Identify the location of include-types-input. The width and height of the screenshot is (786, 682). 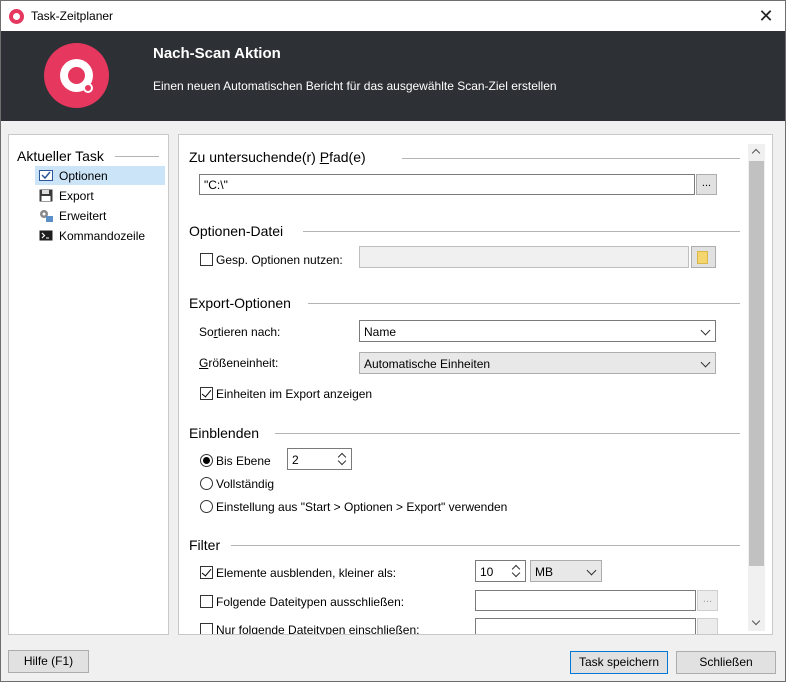
(585, 626).